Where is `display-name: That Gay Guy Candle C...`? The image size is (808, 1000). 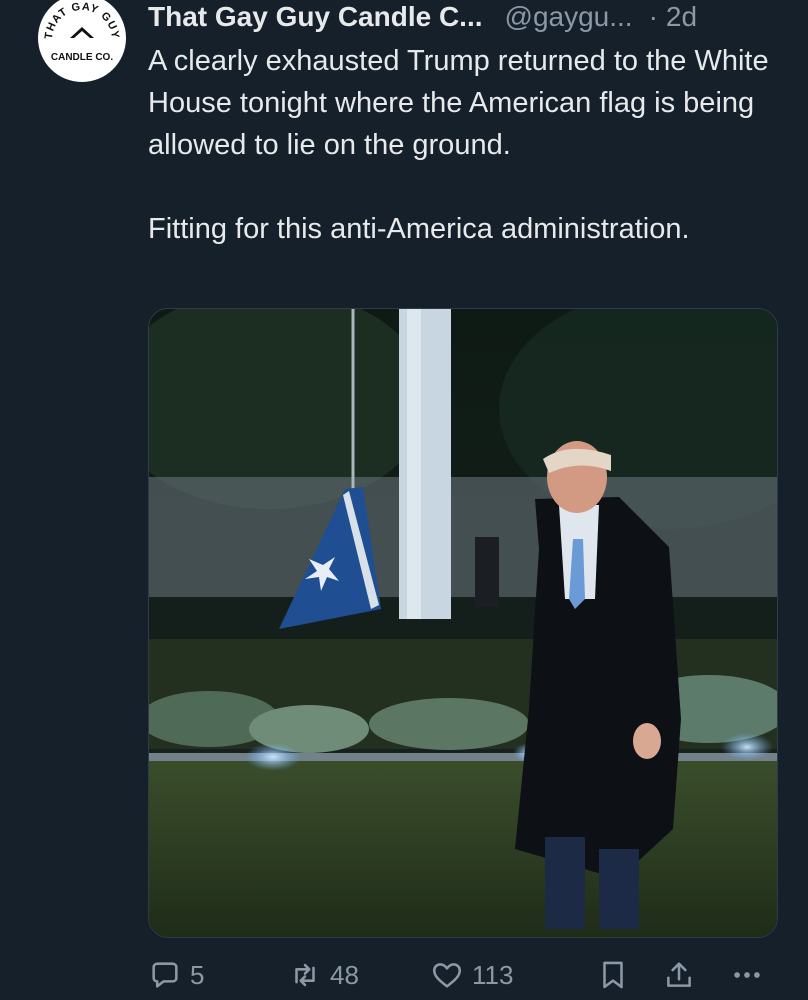 display-name: That Gay Guy Candle C... is located at coordinates (315, 17).